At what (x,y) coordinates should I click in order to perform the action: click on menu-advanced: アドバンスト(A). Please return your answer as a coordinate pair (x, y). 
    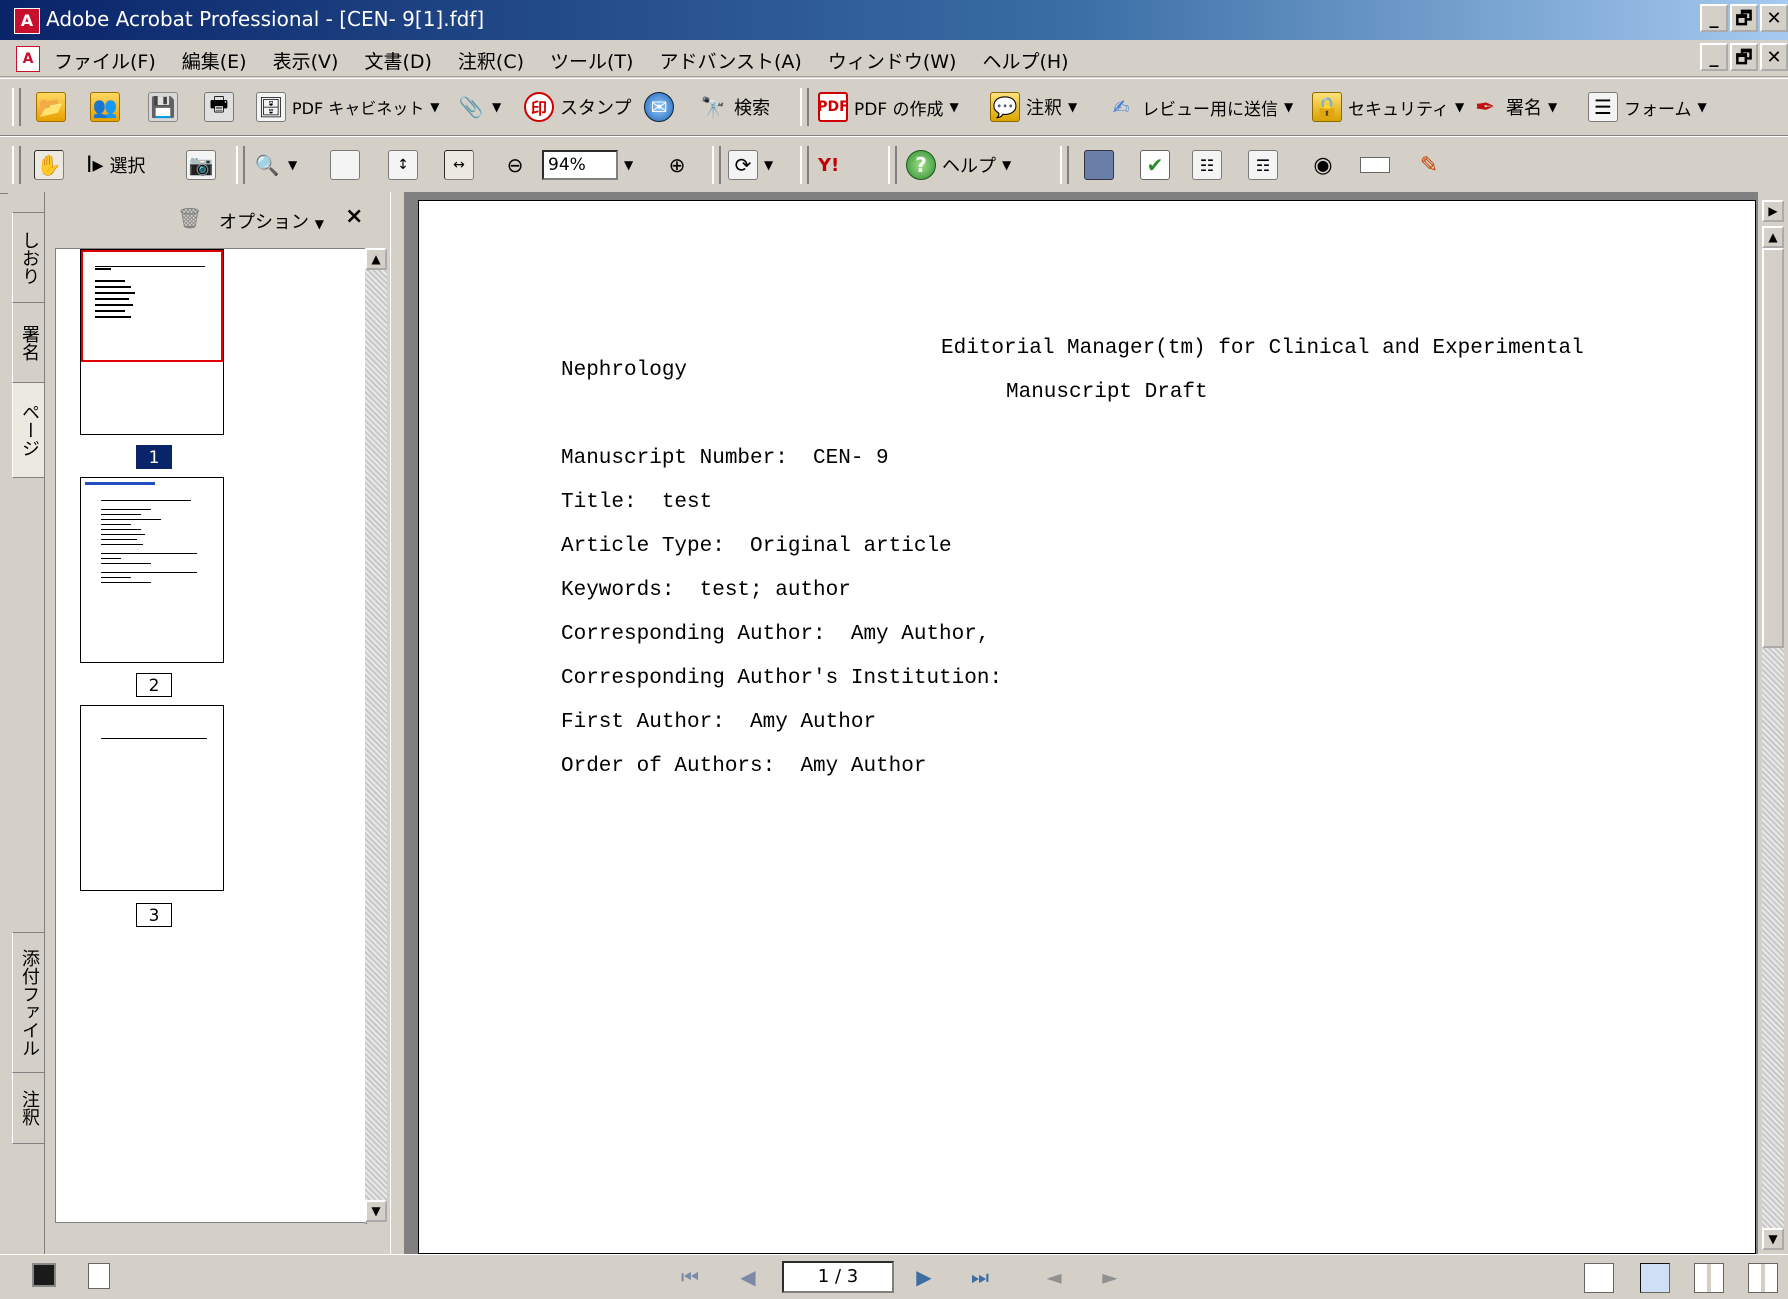
    Looking at the image, I should click on (730, 60).